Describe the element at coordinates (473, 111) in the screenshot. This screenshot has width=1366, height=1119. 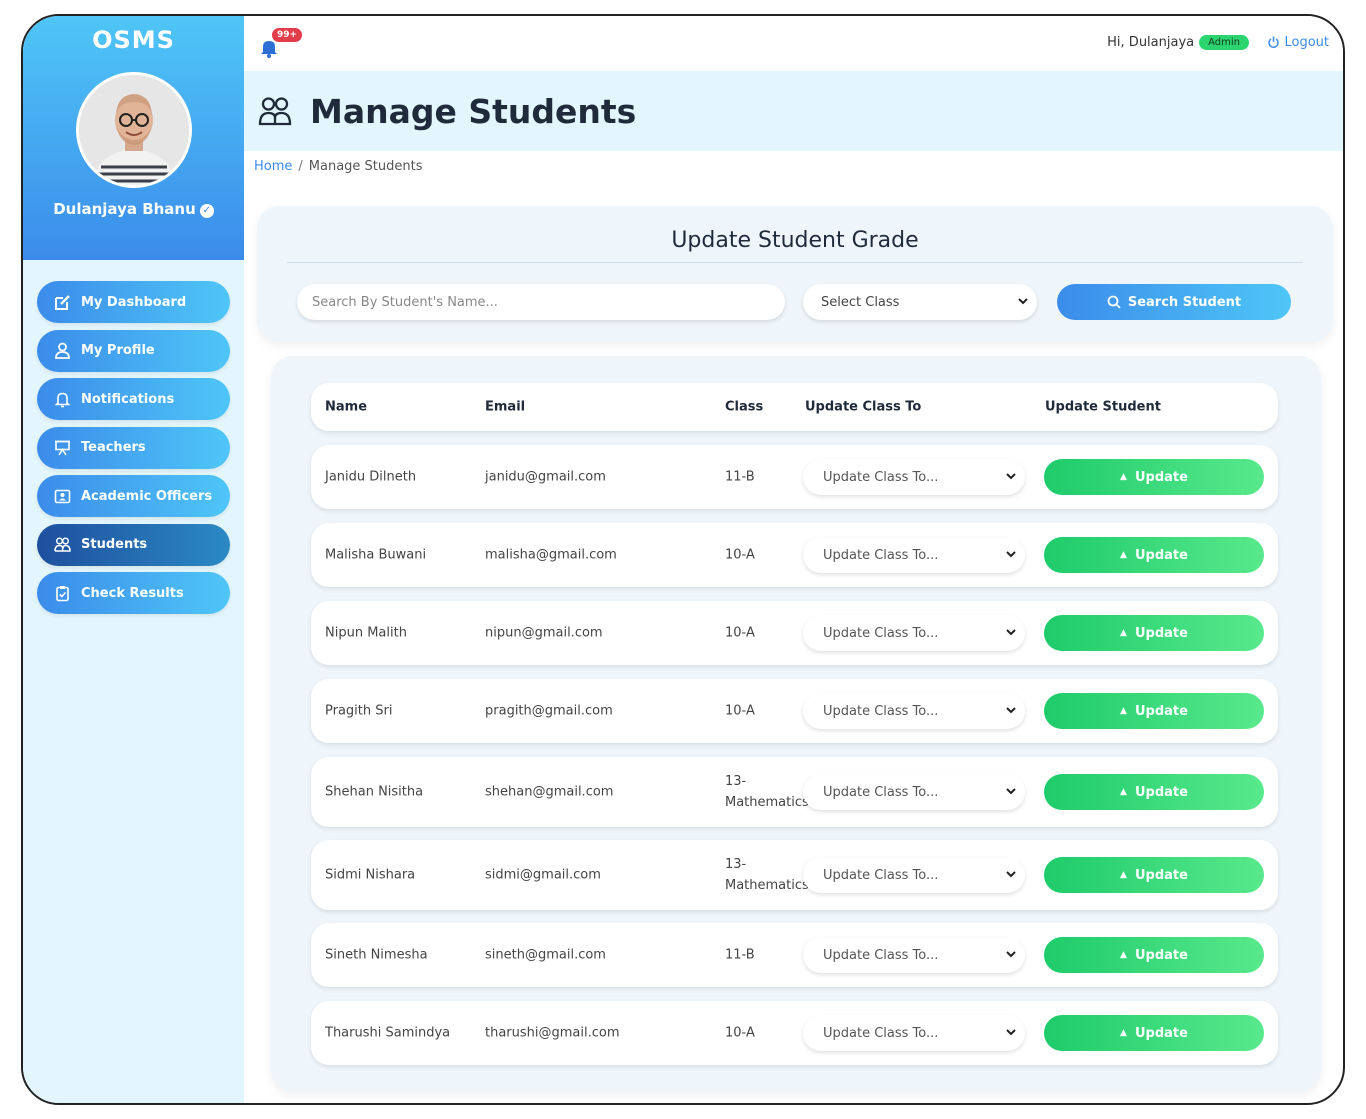
I see `page-title: Manage Students` at that location.